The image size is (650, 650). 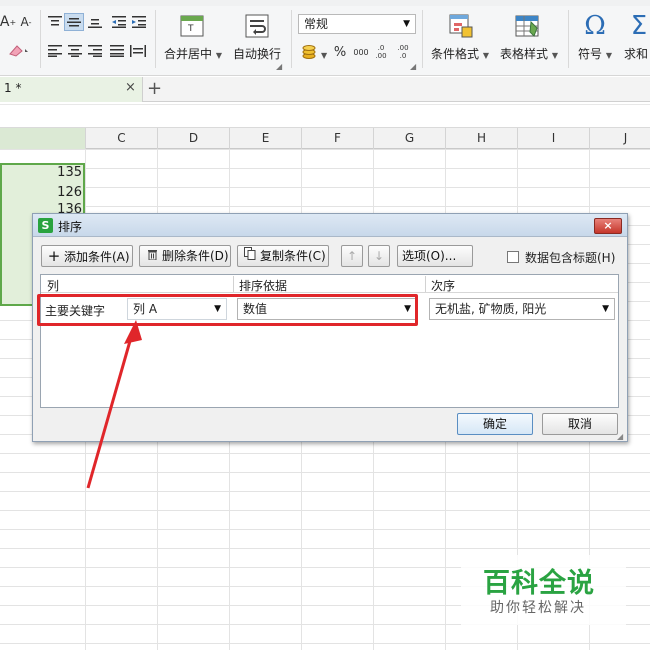 What do you see at coordinates (539, 583) in the screenshot?
I see `watermark-title: 百科全说` at bounding box center [539, 583].